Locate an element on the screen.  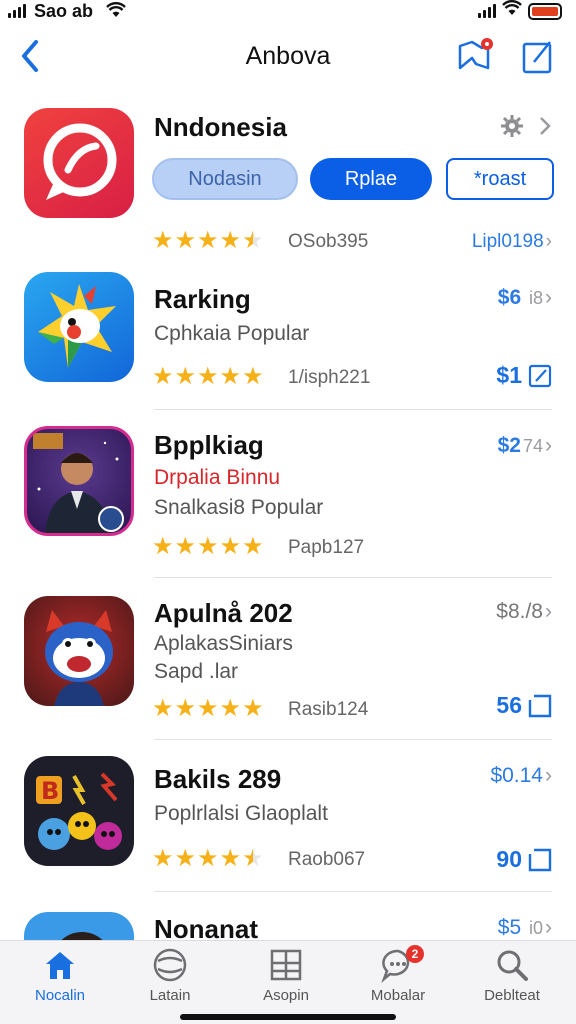
wifi-icon is located at coordinates (116, 12).